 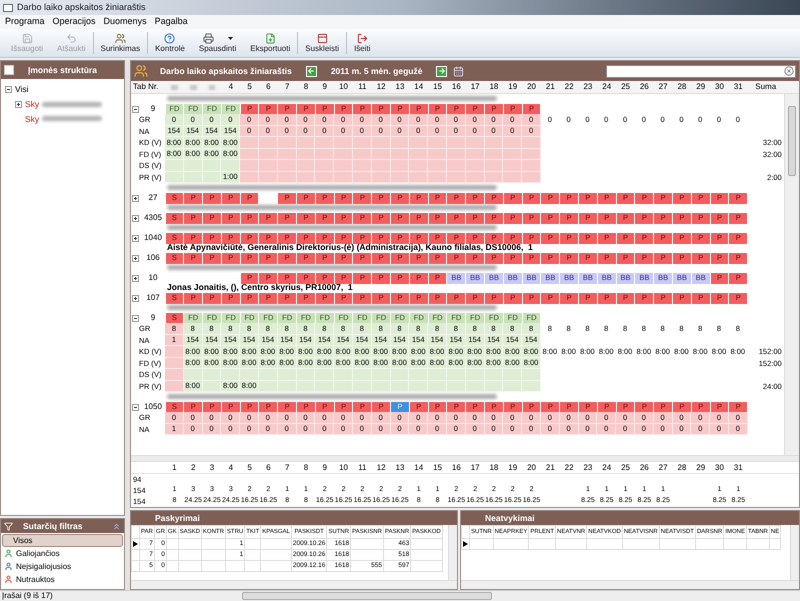 What do you see at coordinates (231, 468) in the screenshot?
I see `column-header: 4` at bounding box center [231, 468].